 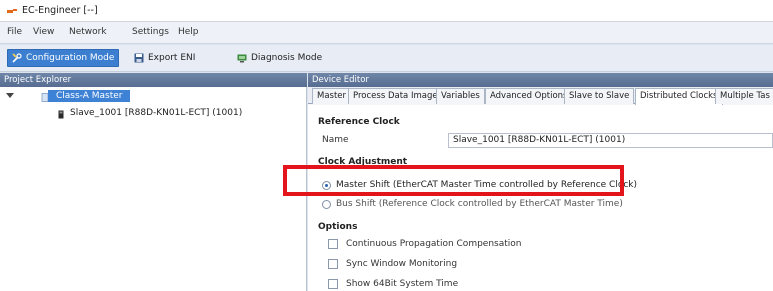 I want to click on app-logo-icon, so click(x=12, y=11).